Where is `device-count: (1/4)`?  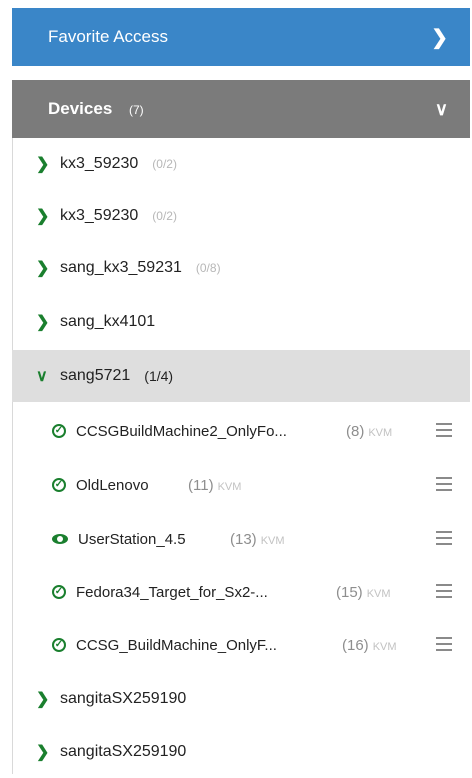
device-count: (1/4) is located at coordinates (159, 376).